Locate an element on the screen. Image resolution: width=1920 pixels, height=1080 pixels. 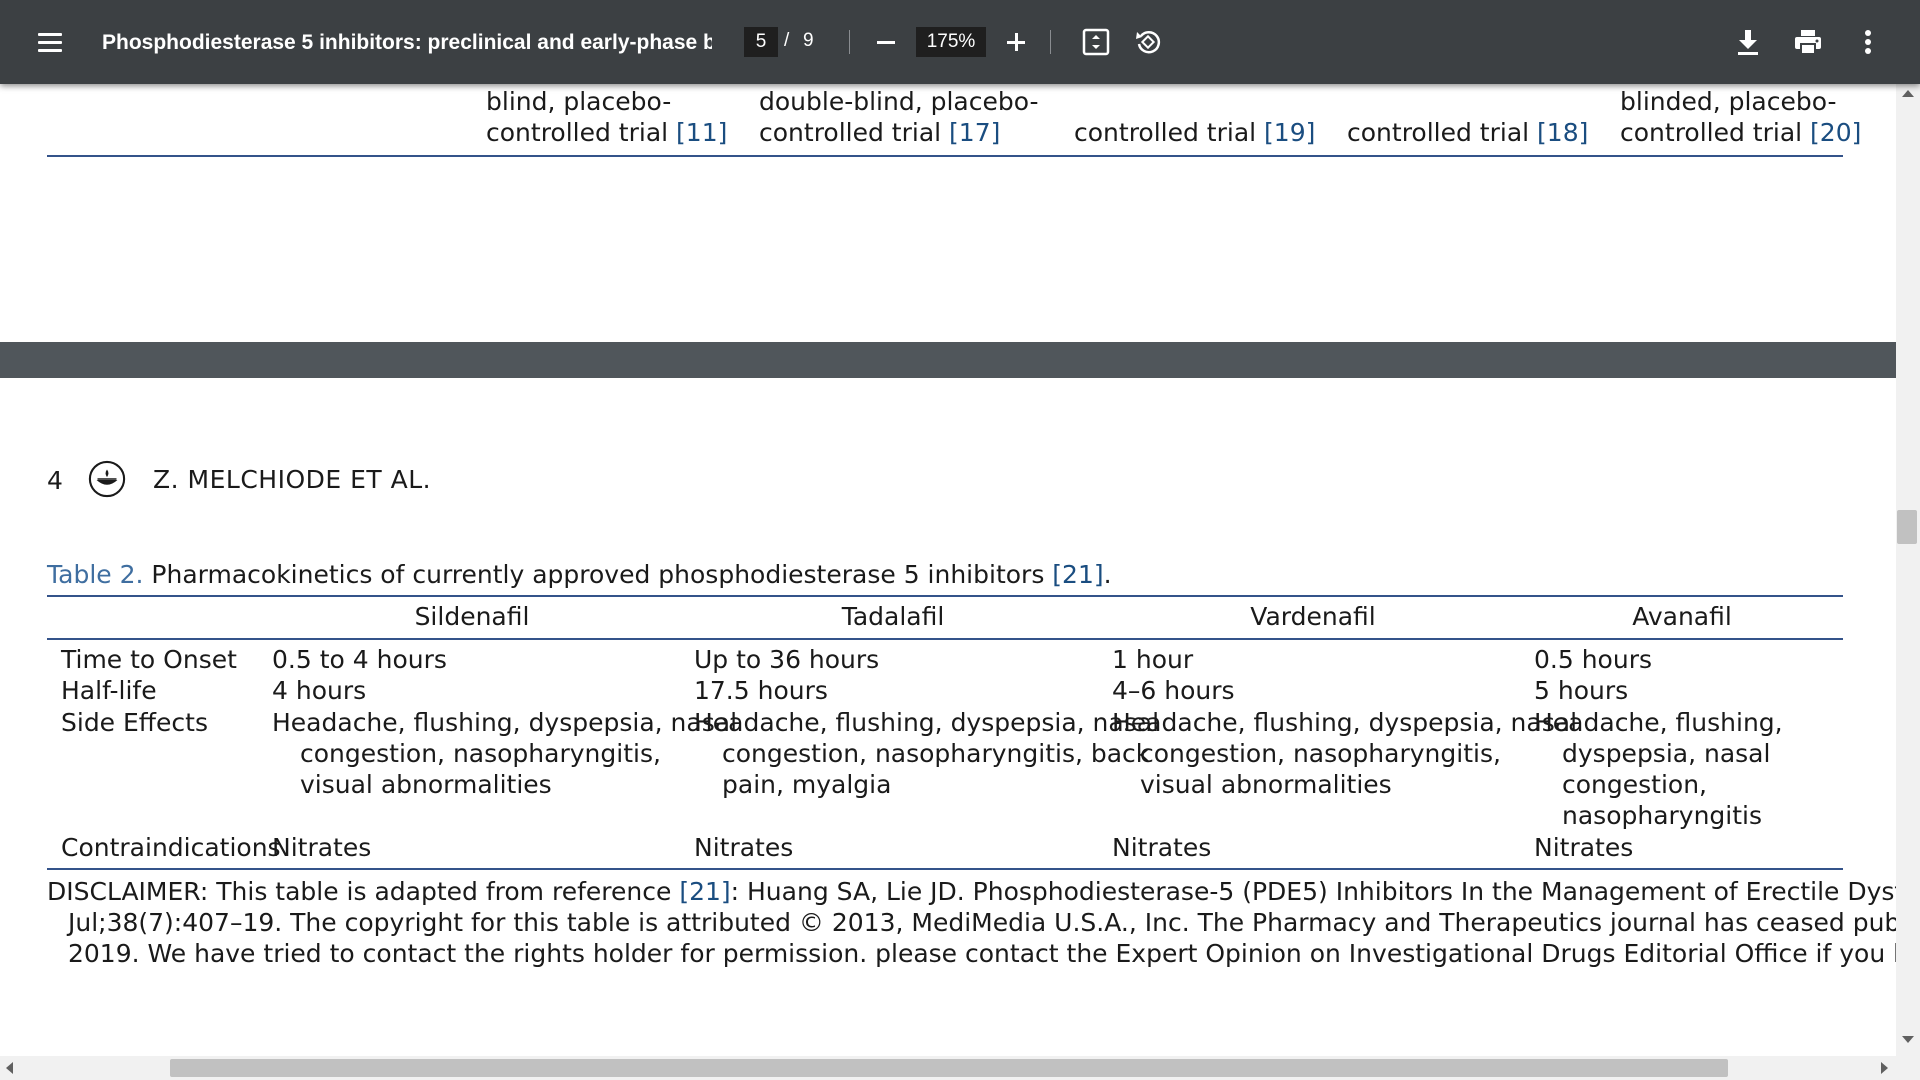
table-top-rule is located at coordinates (945, 596).